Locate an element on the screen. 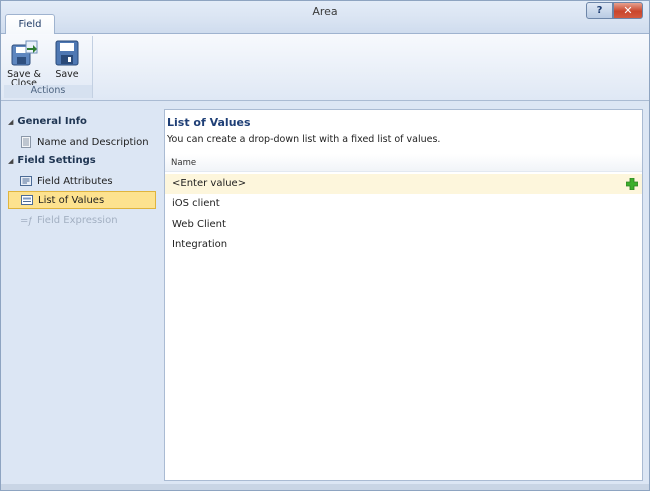 The image size is (650, 491). bottom-bar is located at coordinates (325, 487).